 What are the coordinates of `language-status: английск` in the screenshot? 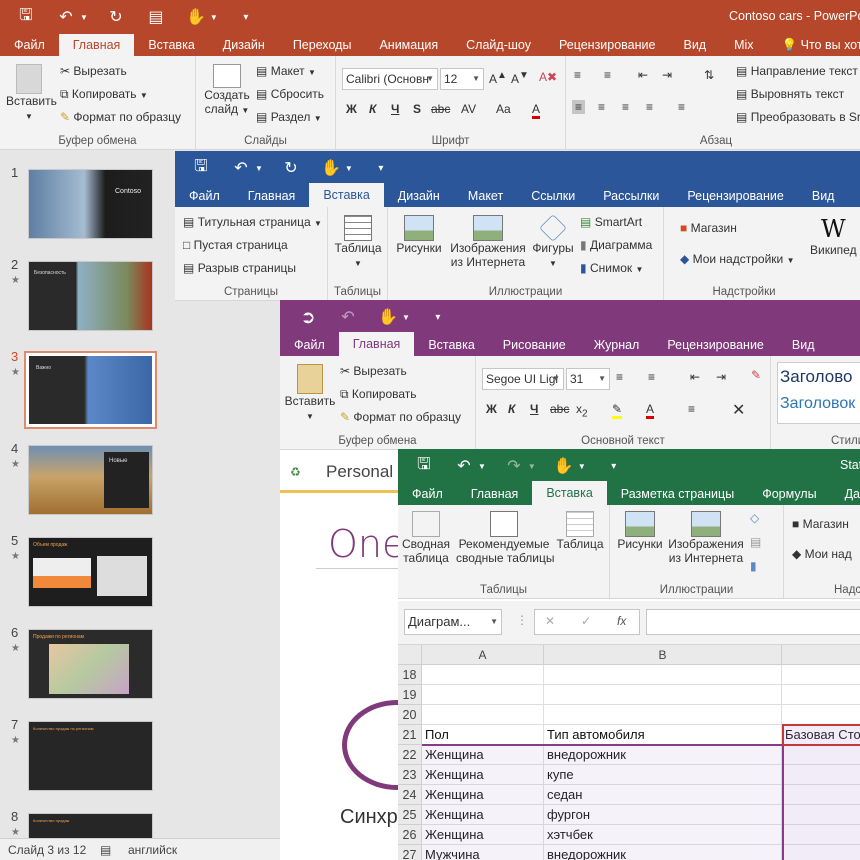 It's located at (152, 849).